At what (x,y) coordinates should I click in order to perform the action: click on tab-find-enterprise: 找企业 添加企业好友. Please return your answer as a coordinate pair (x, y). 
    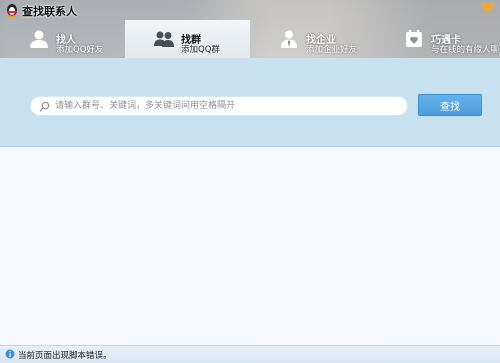
    Looking at the image, I should click on (312, 39).